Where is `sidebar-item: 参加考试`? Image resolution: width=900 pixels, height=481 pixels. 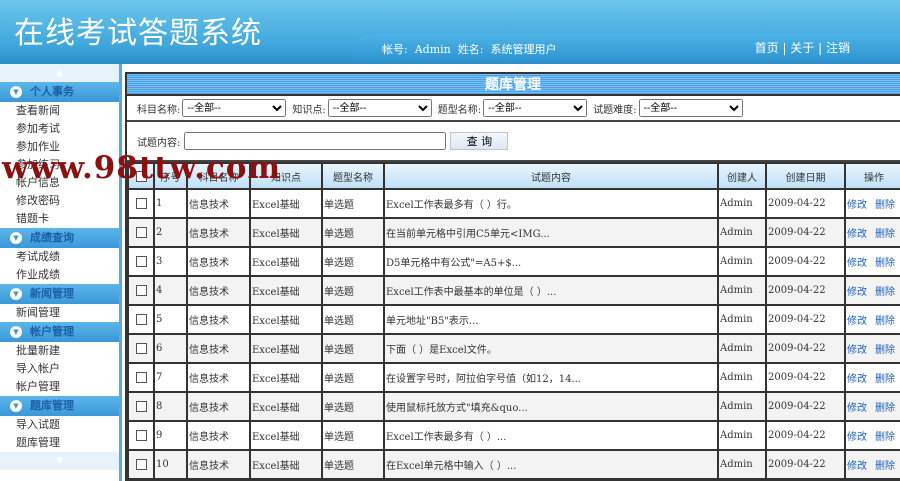 sidebar-item: 参加考试 is located at coordinates (59, 129).